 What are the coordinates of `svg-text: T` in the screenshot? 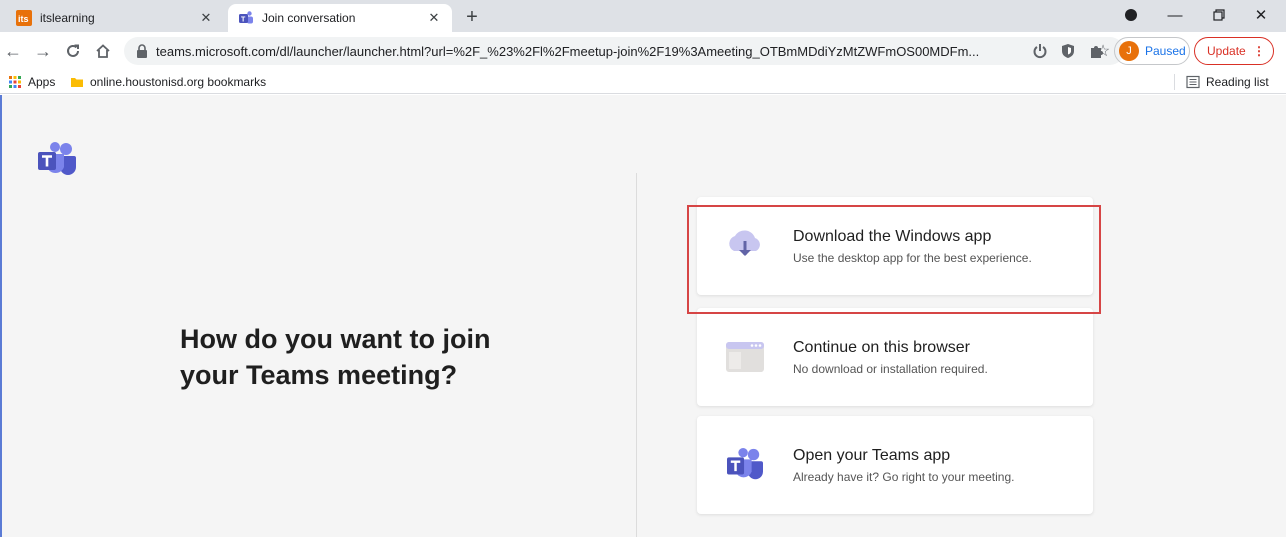 It's located at (243, 20).